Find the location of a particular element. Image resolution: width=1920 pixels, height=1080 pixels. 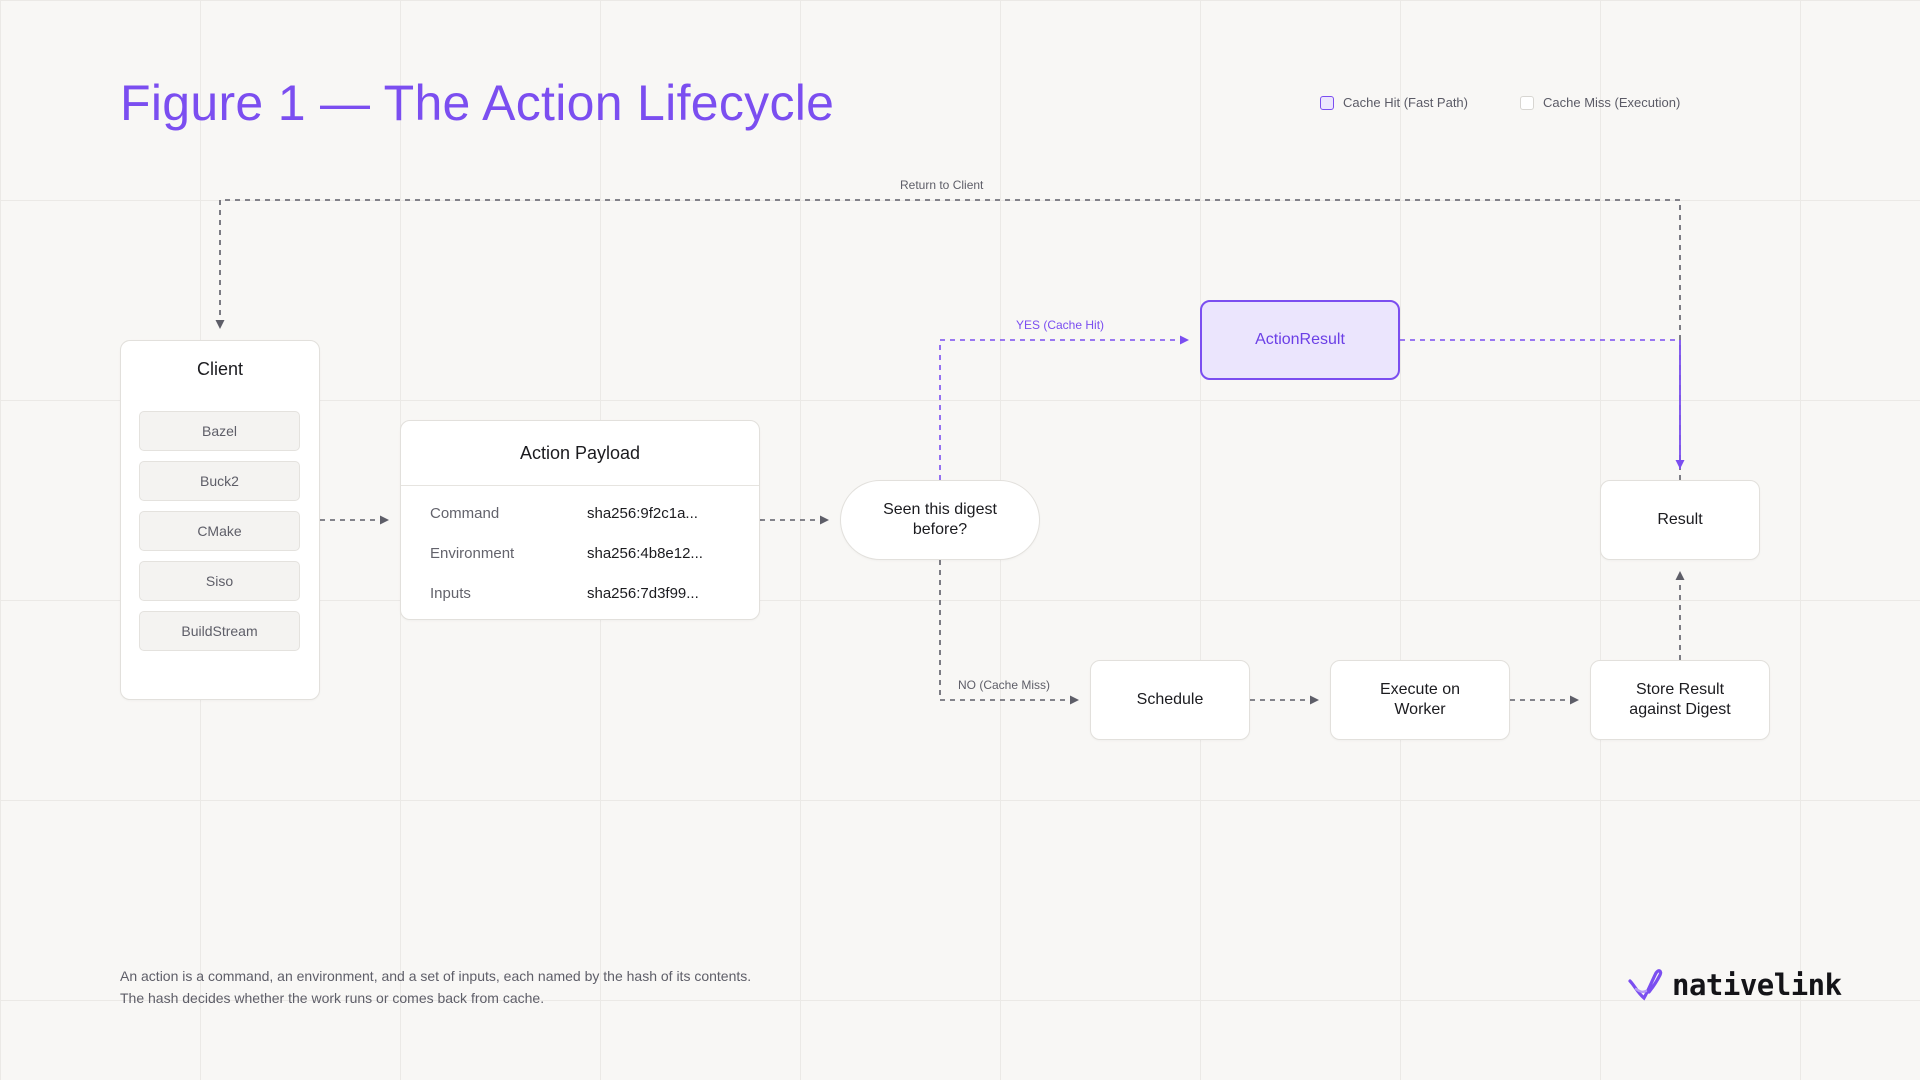

legend-swatch-hit is located at coordinates (1327, 102).